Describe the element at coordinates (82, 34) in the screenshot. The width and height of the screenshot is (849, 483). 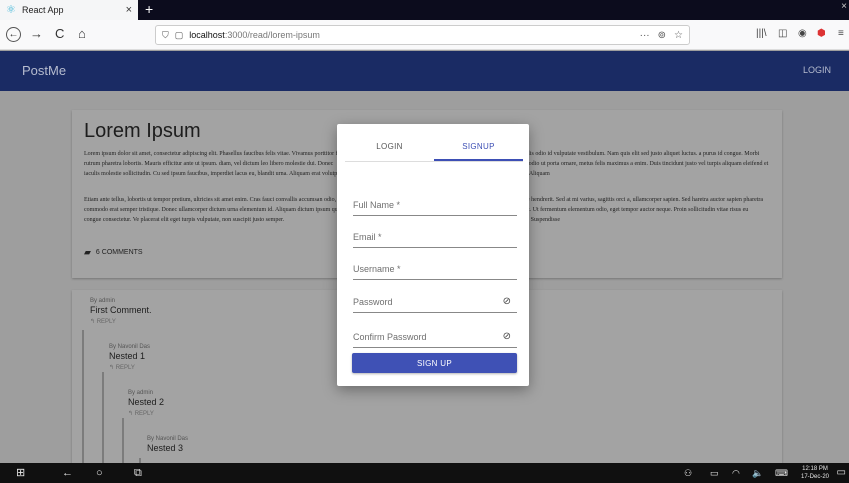
I see `home-button: ⌂` at that location.